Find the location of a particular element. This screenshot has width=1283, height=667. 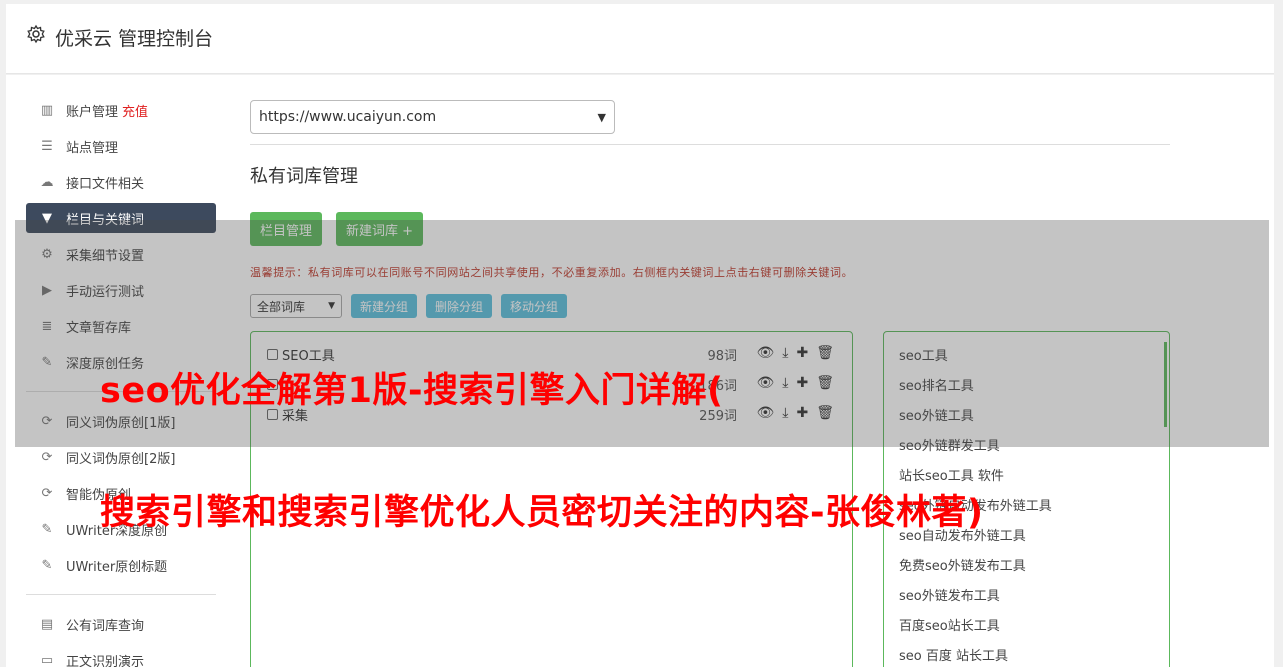

sidebar-item-label: 正文识别演示 is located at coordinates (105, 660).